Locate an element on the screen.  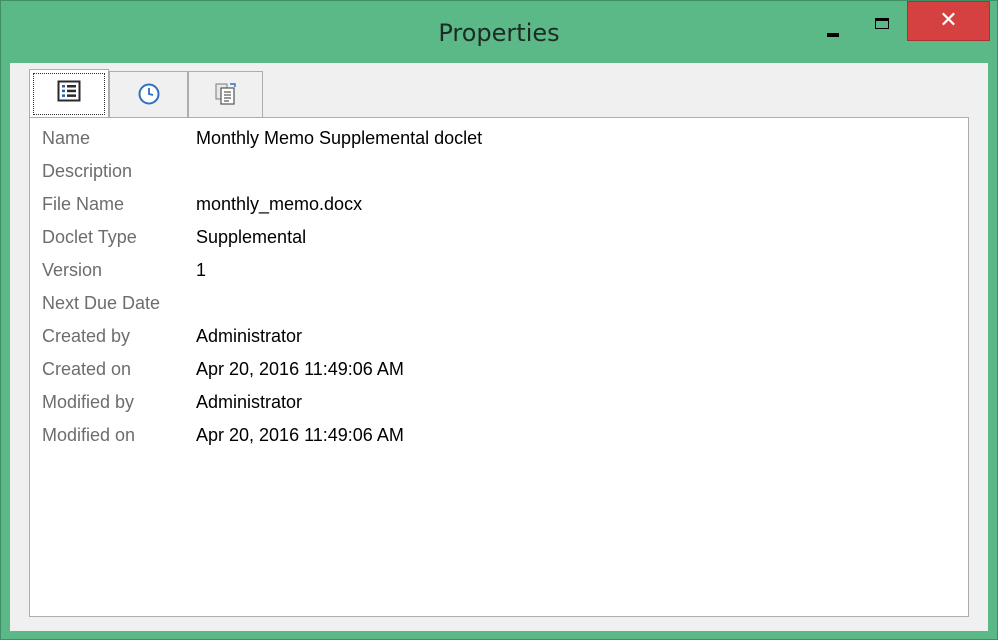
property-row-next-due-date: Next Due Date is located at coordinates (499, 303).